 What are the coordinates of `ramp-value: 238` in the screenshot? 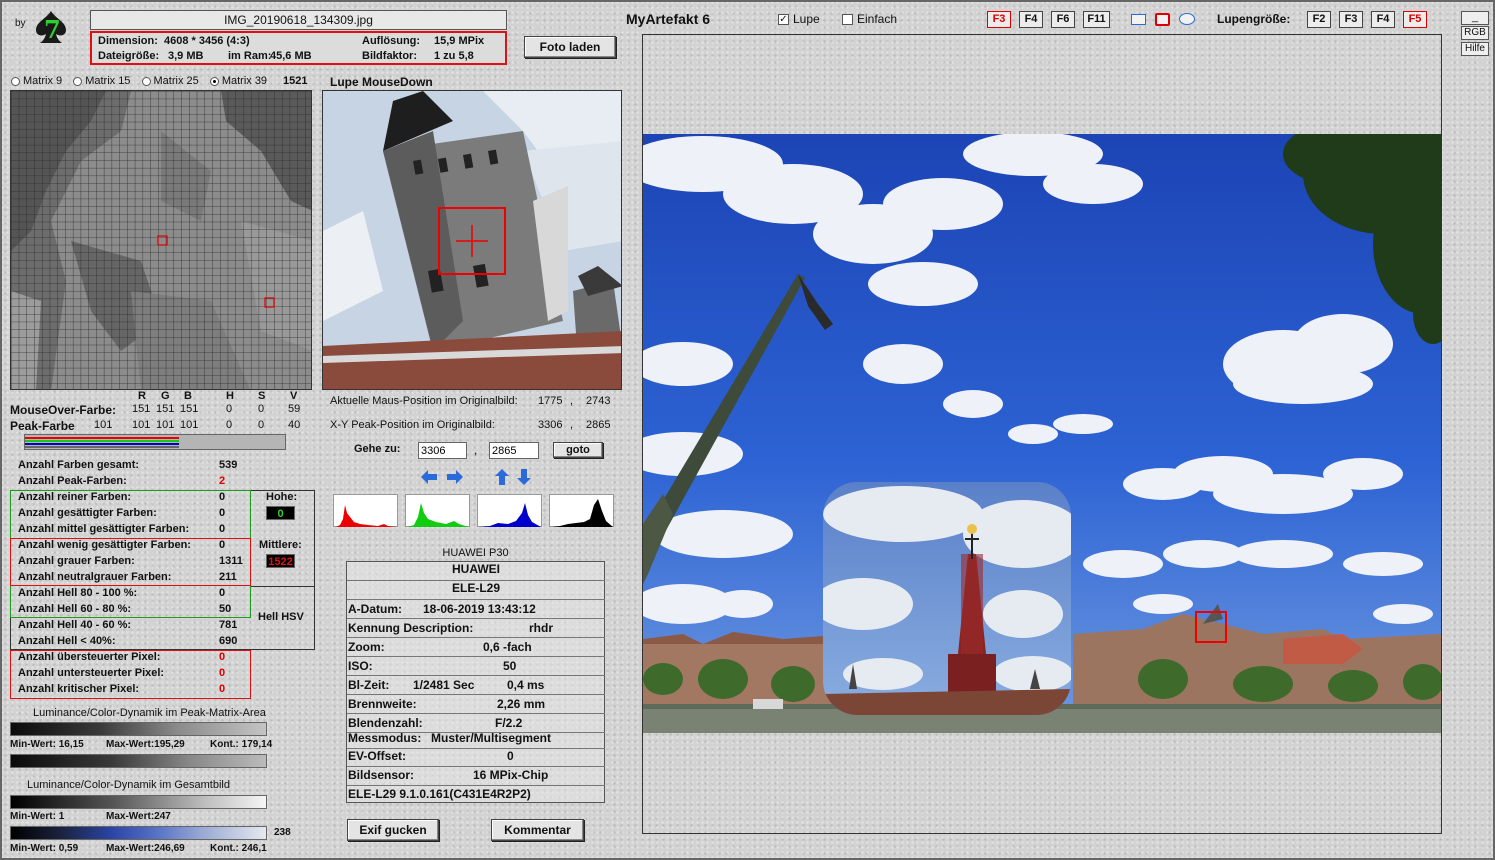 It's located at (282, 832).